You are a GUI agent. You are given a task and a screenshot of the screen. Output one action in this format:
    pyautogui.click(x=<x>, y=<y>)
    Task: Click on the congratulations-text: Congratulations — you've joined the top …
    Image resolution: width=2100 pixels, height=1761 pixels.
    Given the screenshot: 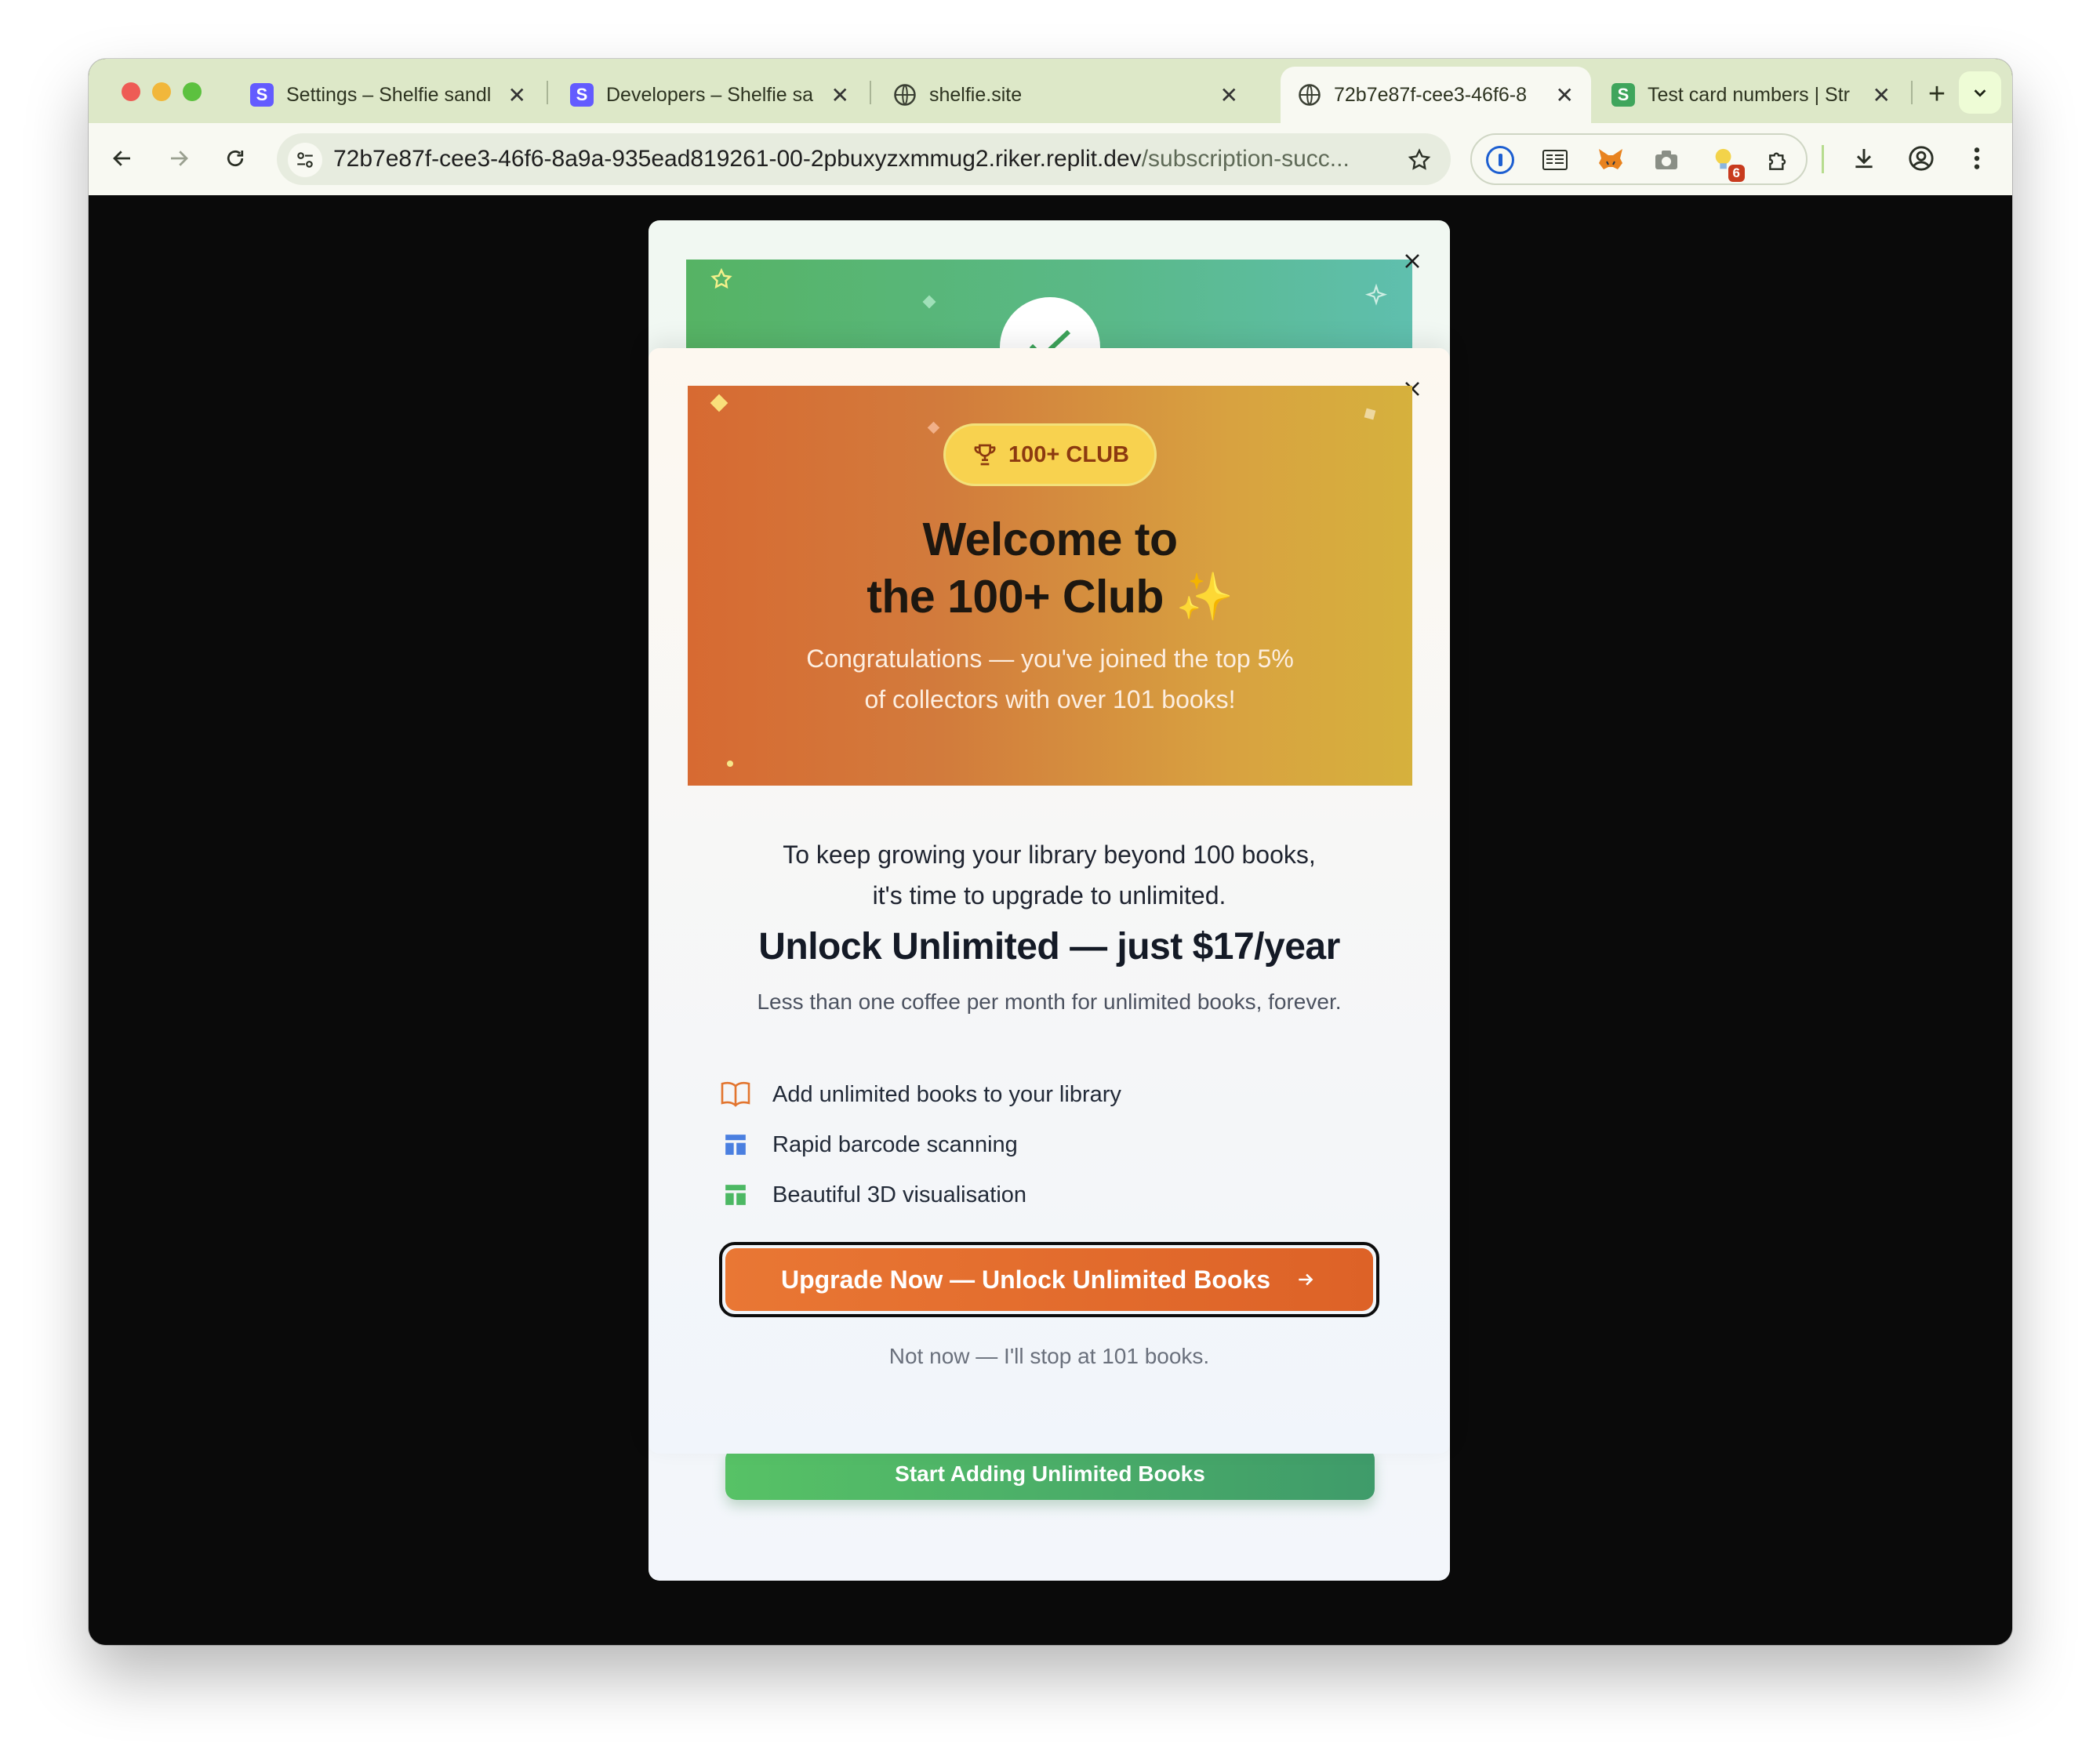 What is the action you would take?
    pyautogui.click(x=1050, y=679)
    